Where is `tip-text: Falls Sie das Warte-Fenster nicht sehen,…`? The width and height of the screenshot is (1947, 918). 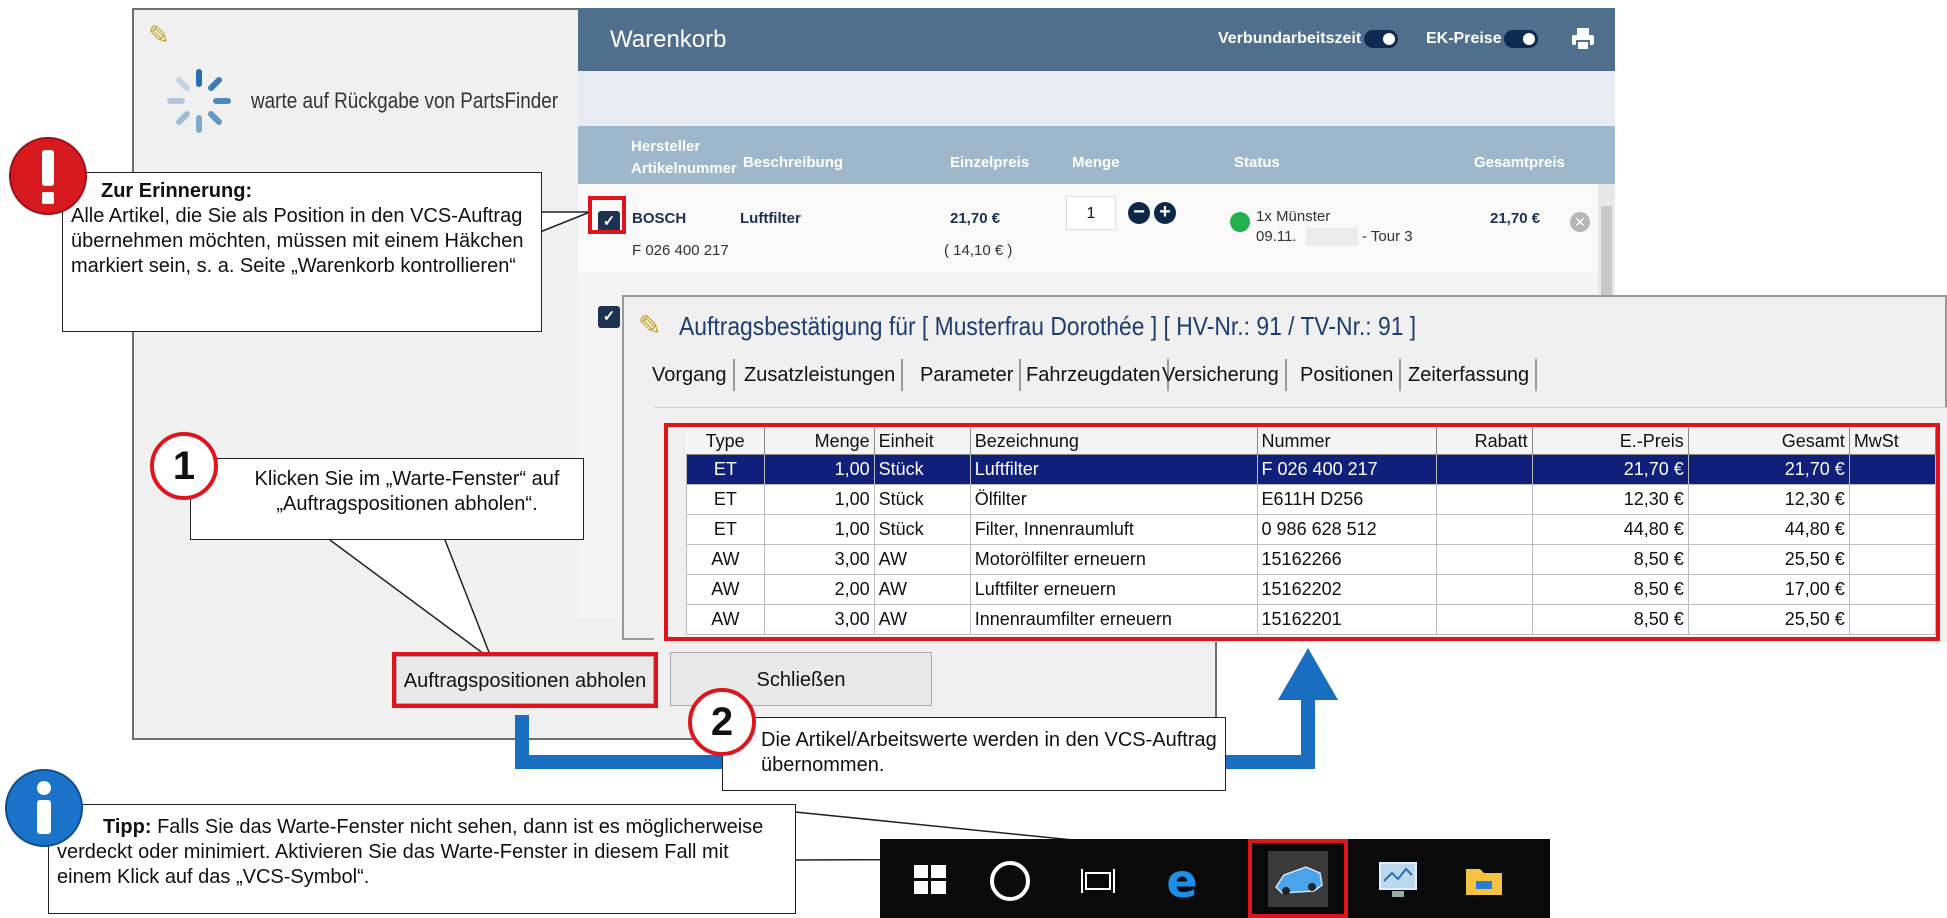
tip-text: Falls Sie das Warte-Fenster nicht sehen,… is located at coordinates (410, 852).